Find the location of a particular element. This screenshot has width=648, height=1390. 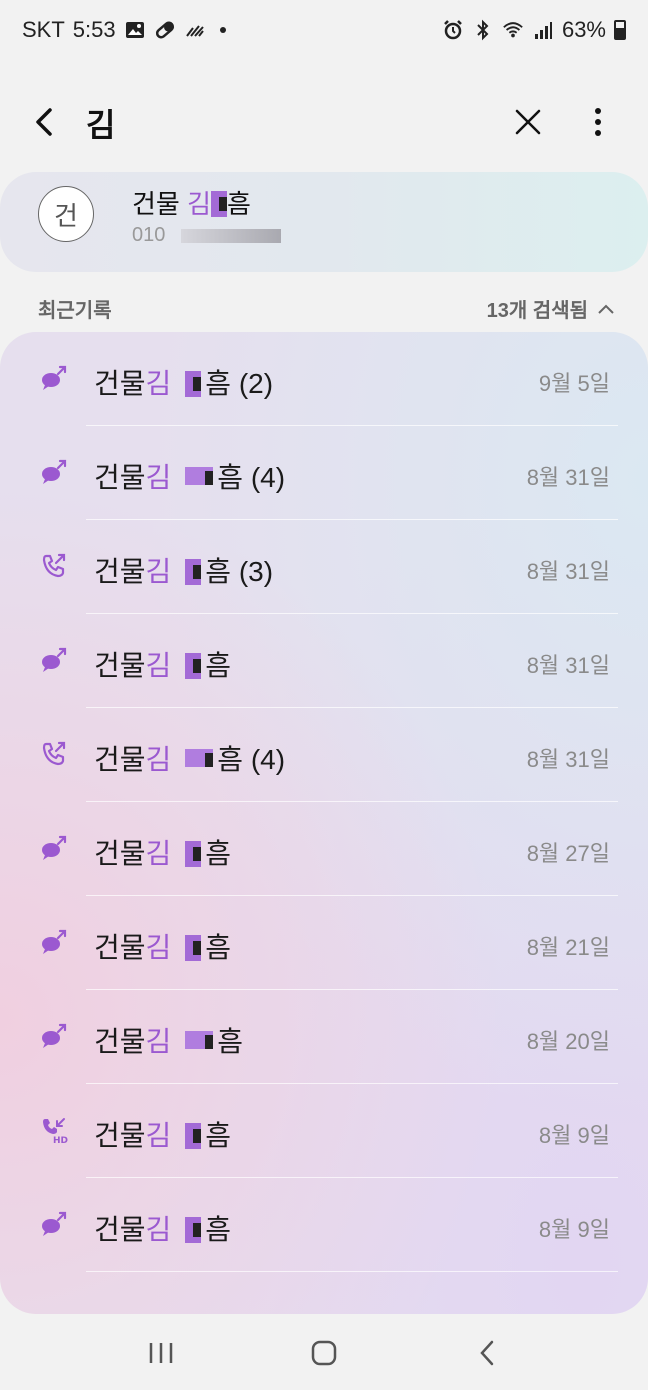

close-icon is located at coordinates (528, 122).